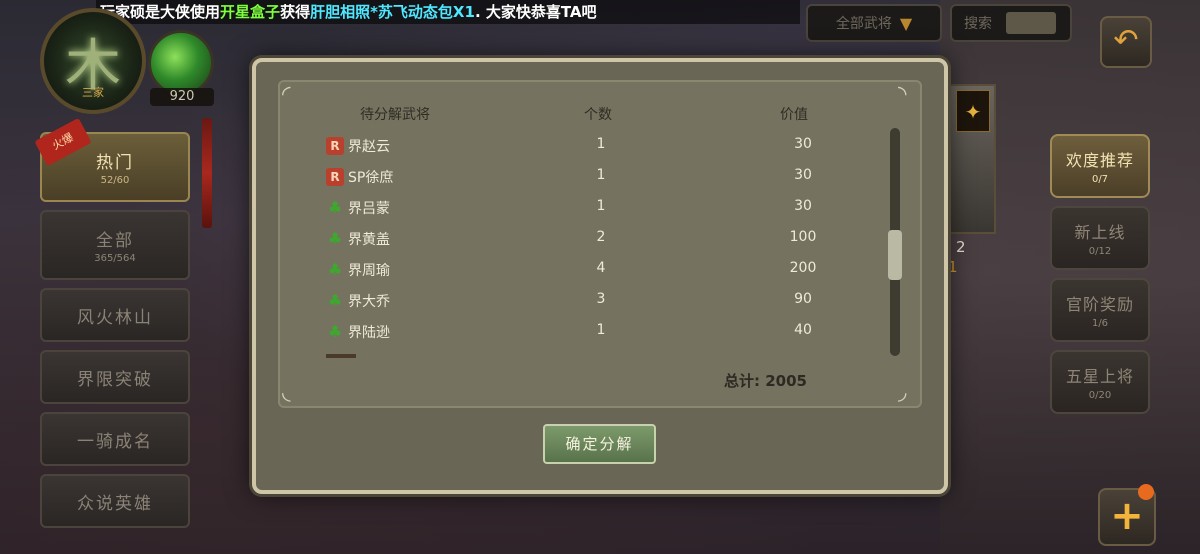 The height and width of the screenshot is (554, 1200). I want to click on menu-item-recommend: 欢度推荐 0/7, so click(1100, 166).